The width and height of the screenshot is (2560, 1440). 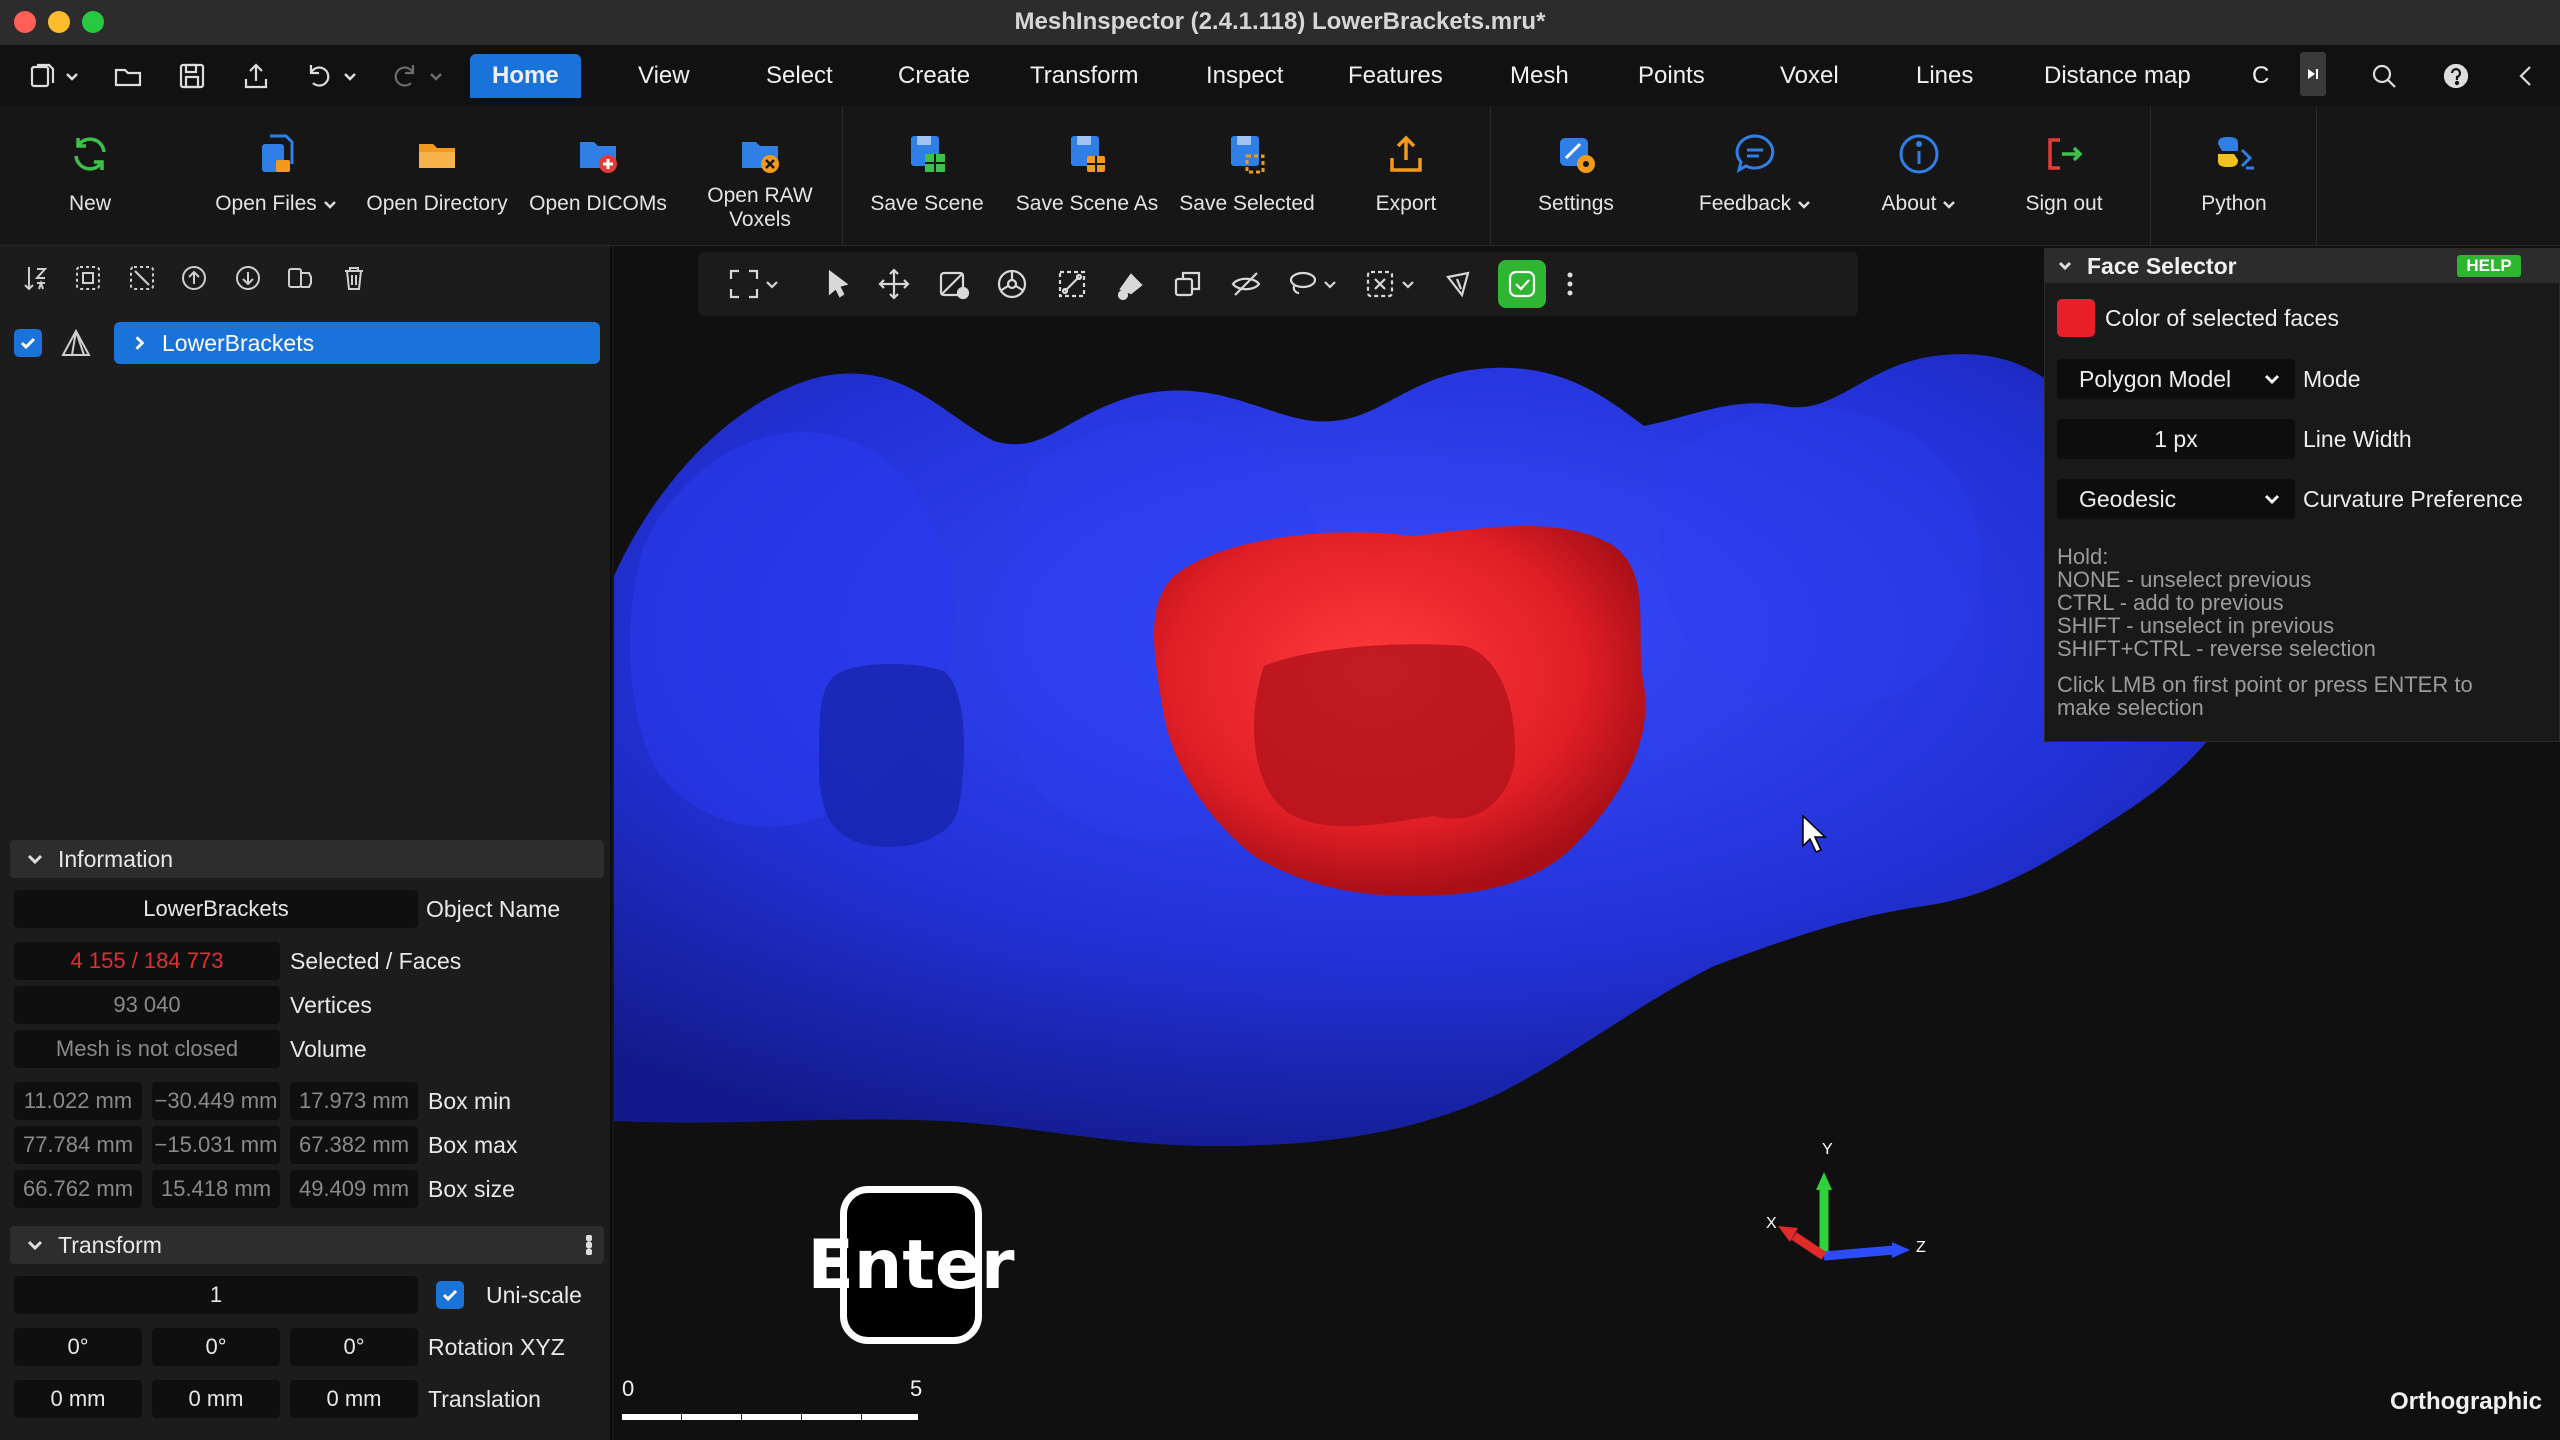 What do you see at coordinates (350, 76) in the screenshot?
I see `undo-chevron-icon` at bounding box center [350, 76].